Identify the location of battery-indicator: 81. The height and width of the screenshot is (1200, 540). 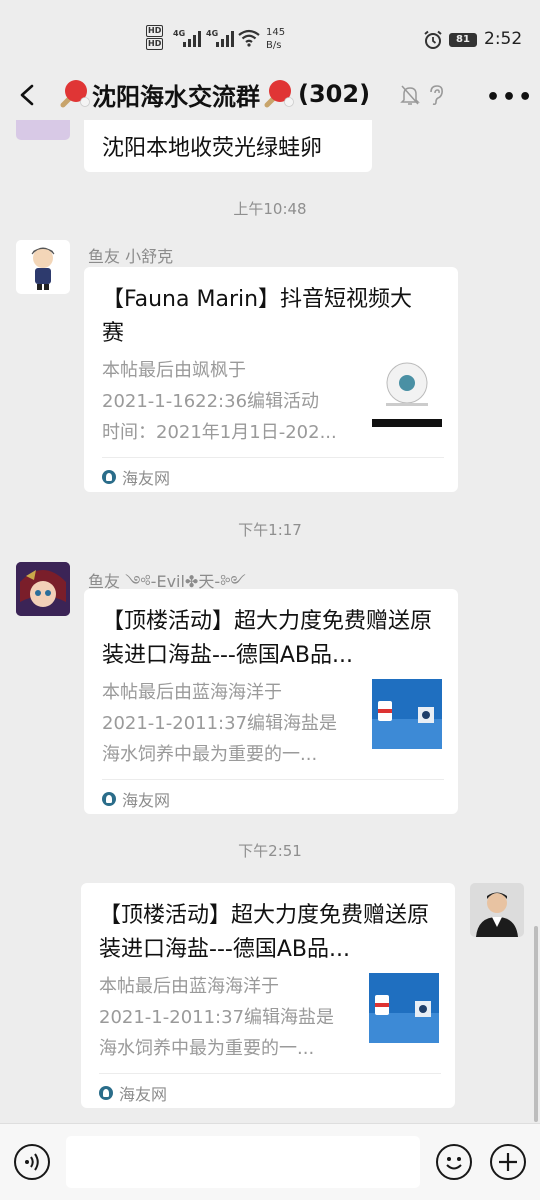
(463, 40).